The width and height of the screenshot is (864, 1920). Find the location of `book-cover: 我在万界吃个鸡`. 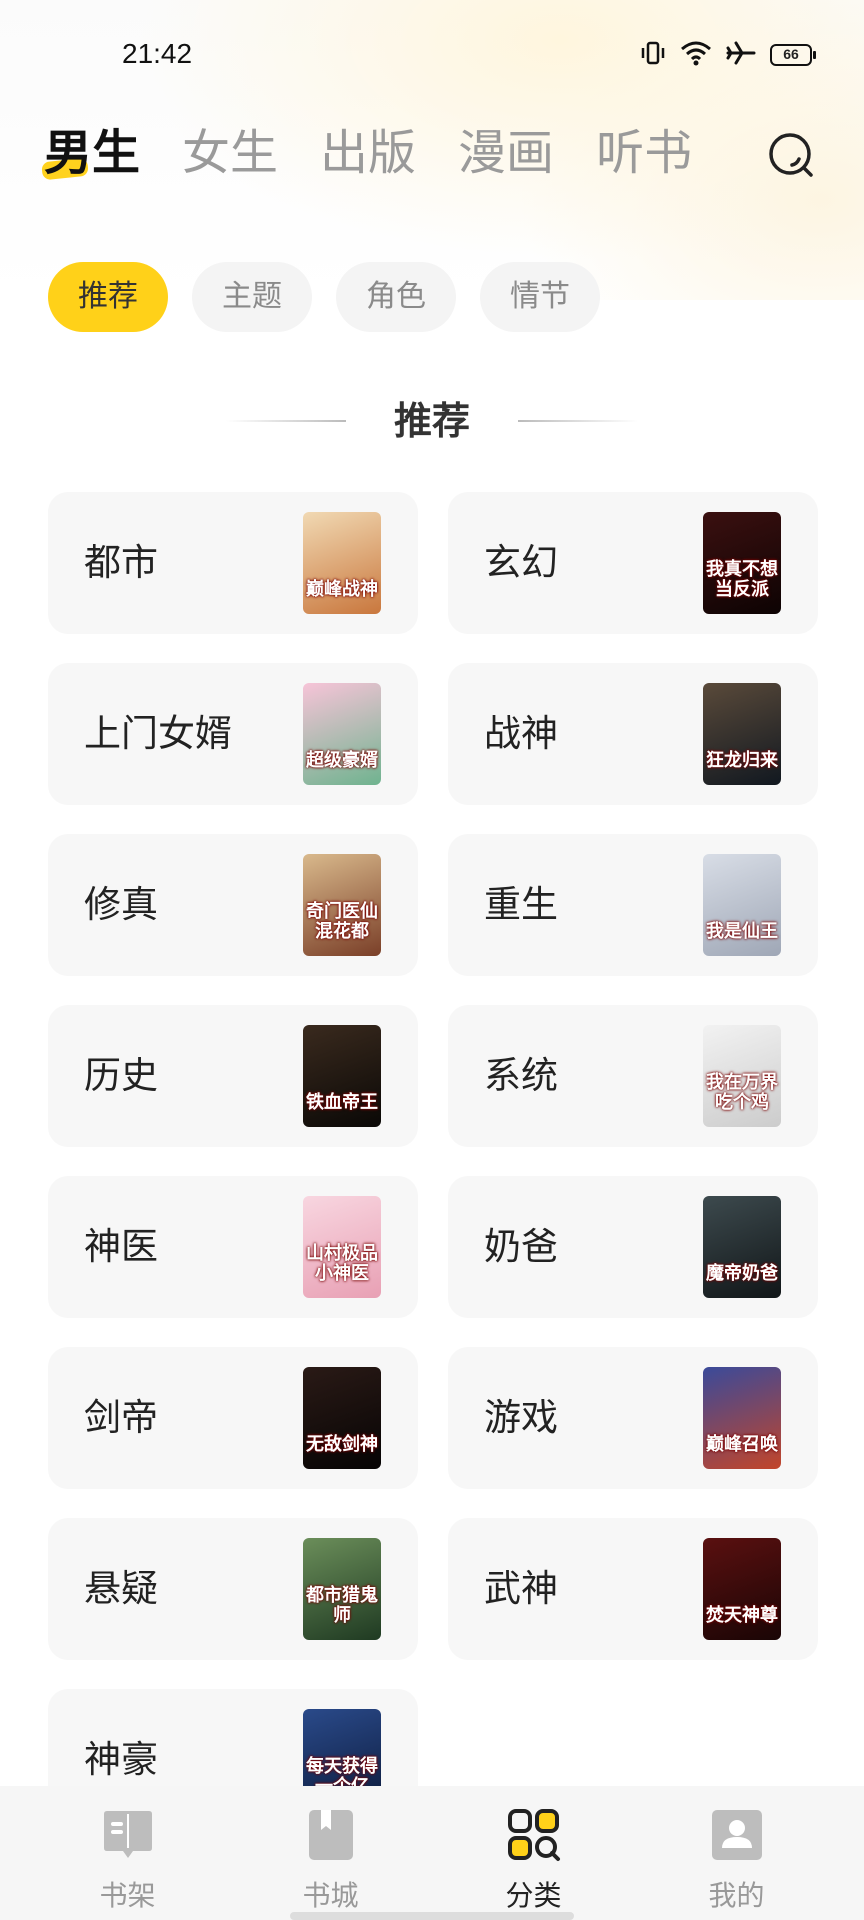

book-cover: 我在万界吃个鸡 is located at coordinates (742, 1076).